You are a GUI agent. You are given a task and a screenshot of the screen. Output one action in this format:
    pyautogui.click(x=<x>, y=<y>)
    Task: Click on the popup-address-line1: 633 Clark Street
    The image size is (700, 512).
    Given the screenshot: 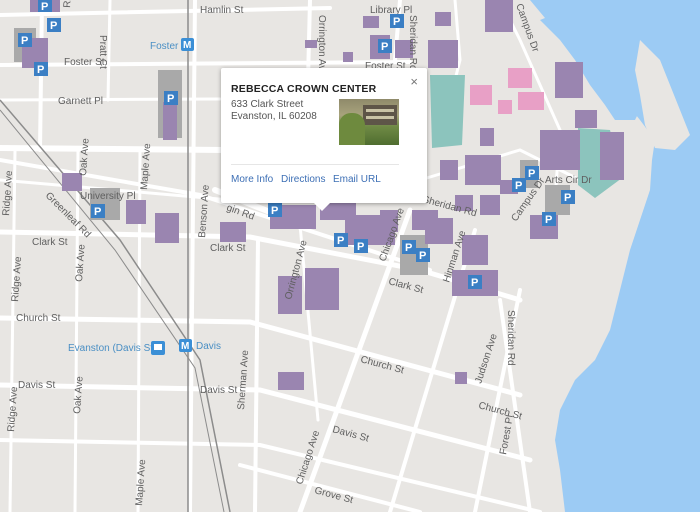 What is the action you would take?
    pyautogui.click(x=267, y=104)
    